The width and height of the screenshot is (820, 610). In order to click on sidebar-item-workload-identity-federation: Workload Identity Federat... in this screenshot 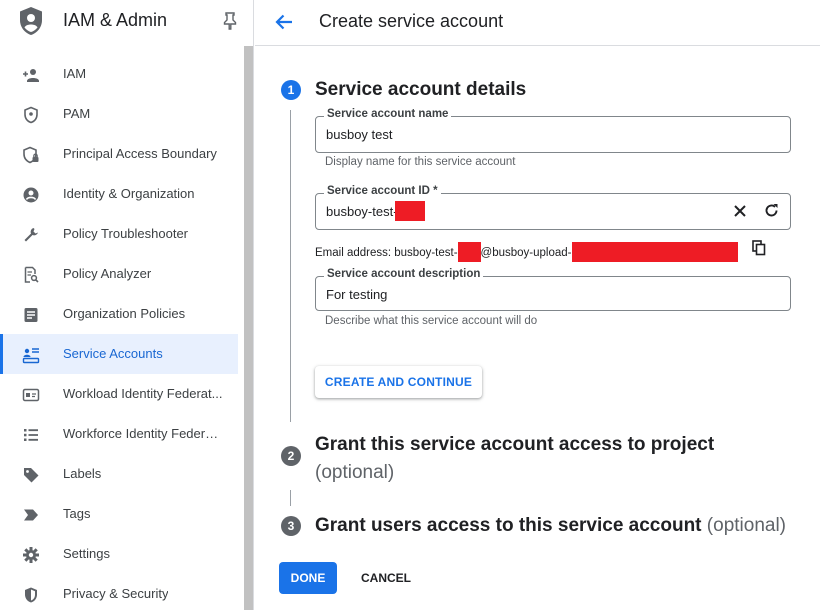, I will do `click(119, 394)`.